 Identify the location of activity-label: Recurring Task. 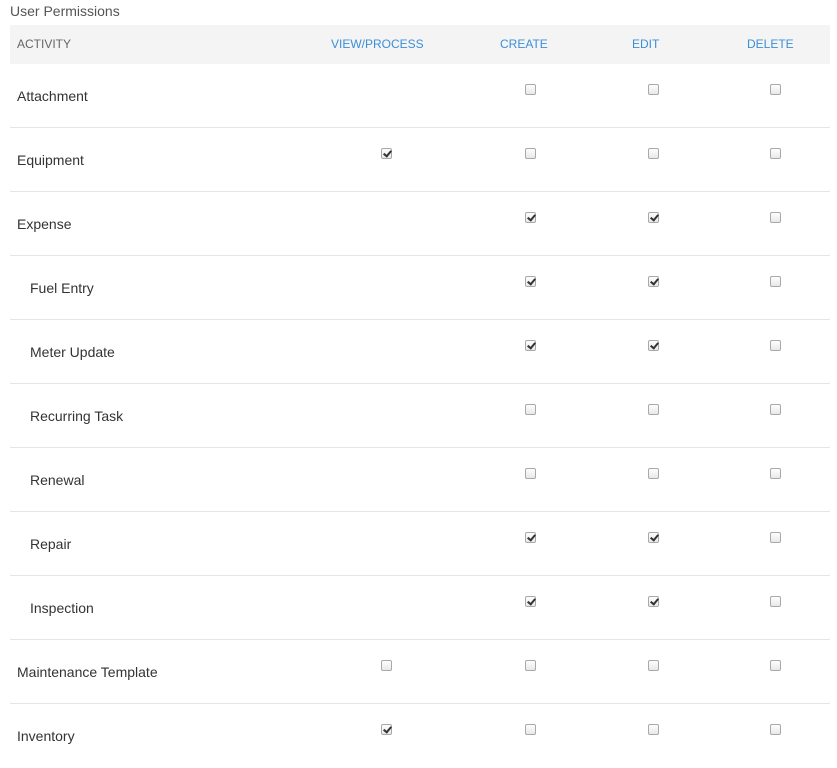
(77, 416).